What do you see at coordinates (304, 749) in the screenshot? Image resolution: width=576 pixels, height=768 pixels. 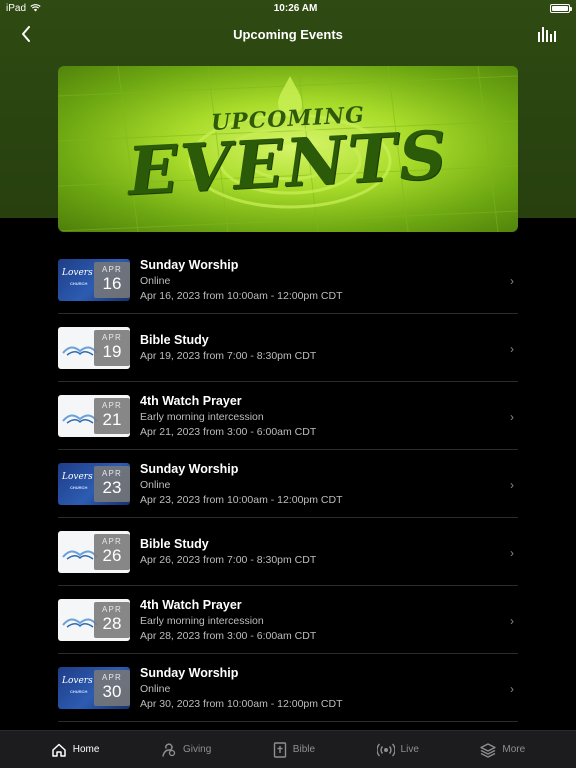 I see `tab-label: Bible` at bounding box center [304, 749].